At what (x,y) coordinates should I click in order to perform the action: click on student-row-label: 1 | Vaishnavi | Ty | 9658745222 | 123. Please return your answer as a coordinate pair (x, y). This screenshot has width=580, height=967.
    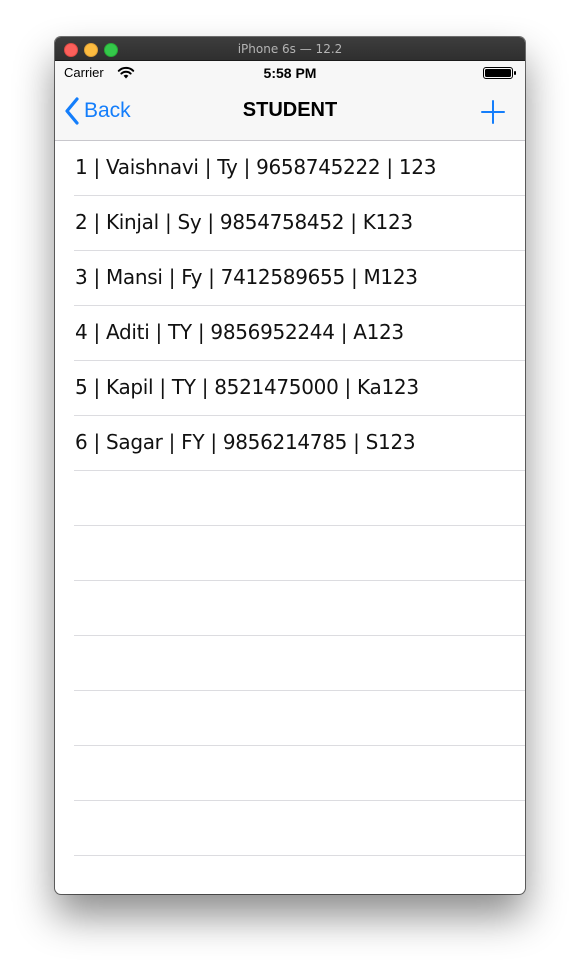
    Looking at the image, I should click on (256, 167).